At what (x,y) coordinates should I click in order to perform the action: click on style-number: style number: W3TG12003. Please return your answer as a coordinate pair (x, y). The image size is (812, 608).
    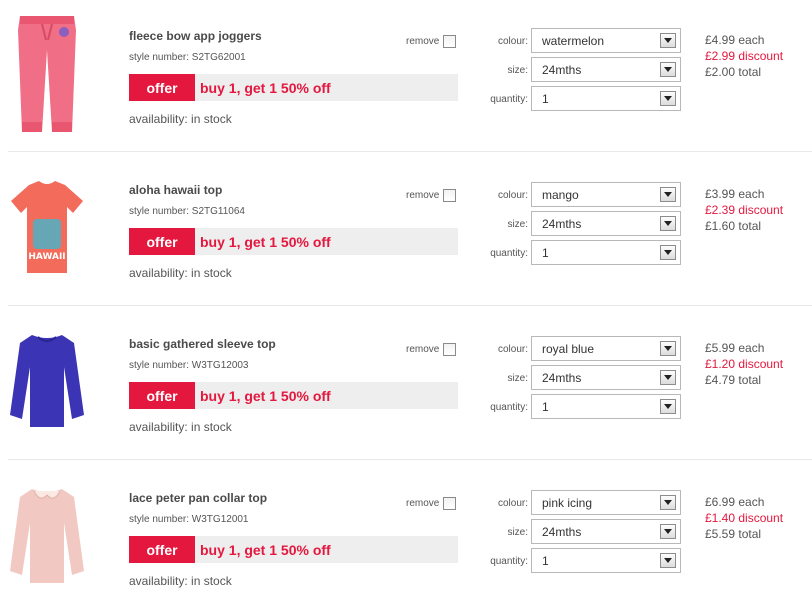
    Looking at the image, I should click on (189, 365).